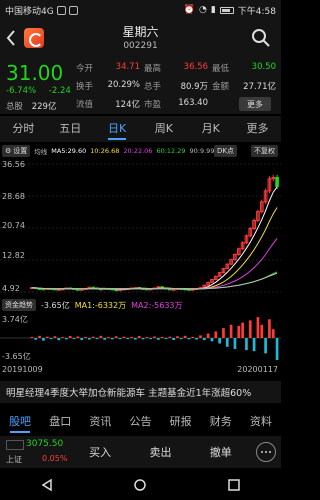 This screenshot has height=500, width=320. Describe the element at coordinates (221, 422) in the screenshot. I see `tab-finance: 财务` at that location.